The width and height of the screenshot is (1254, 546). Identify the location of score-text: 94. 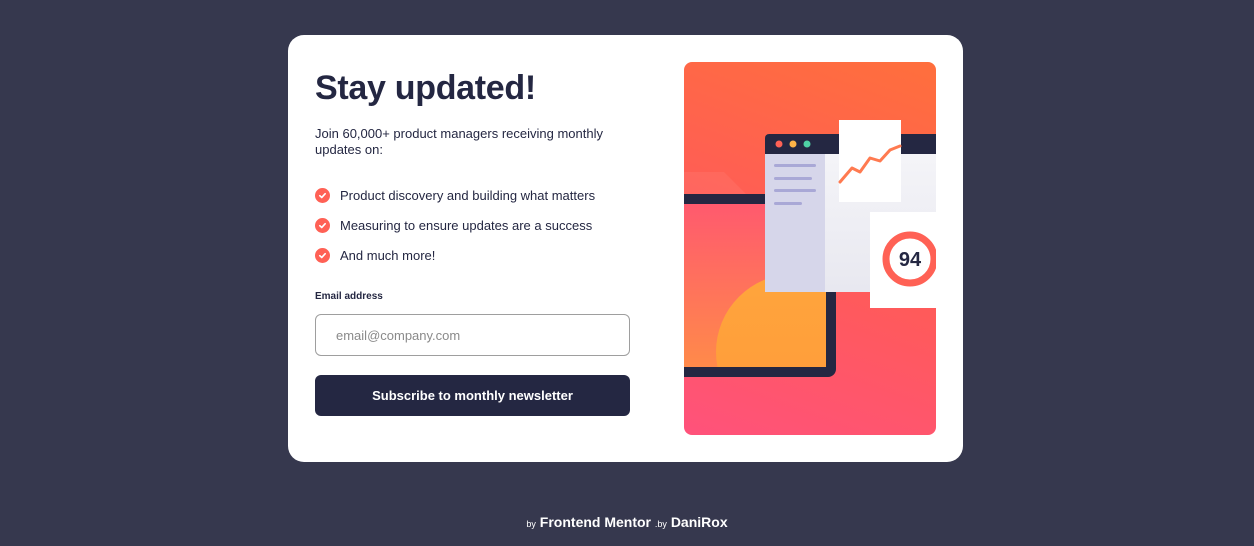
(910, 260).